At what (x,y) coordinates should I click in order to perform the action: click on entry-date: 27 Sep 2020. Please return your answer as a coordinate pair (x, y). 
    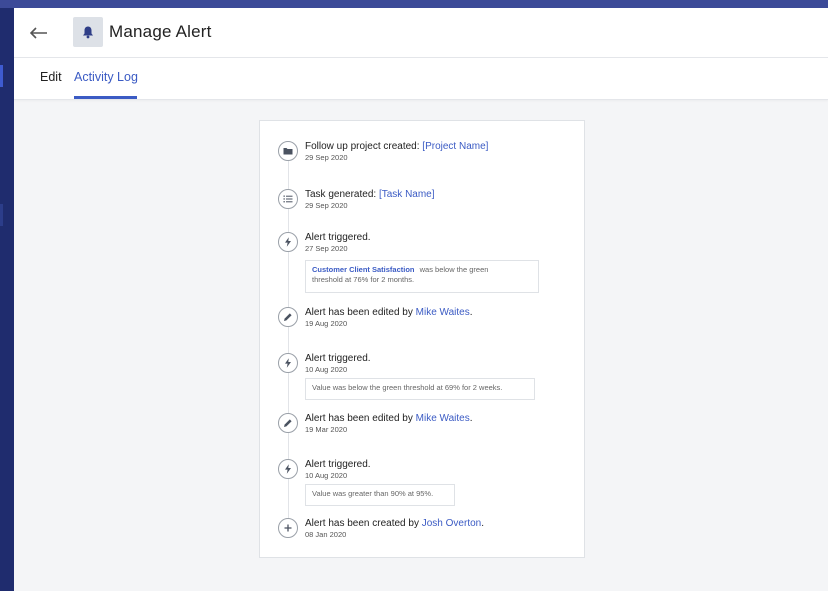
    Looking at the image, I should click on (326, 248).